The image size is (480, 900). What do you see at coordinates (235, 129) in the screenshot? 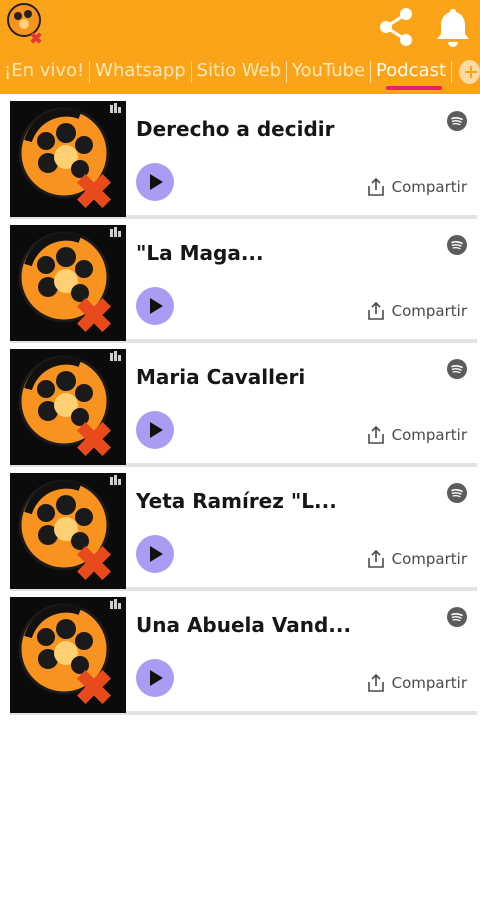
I see `episode-title: Derecho a decidir` at bounding box center [235, 129].